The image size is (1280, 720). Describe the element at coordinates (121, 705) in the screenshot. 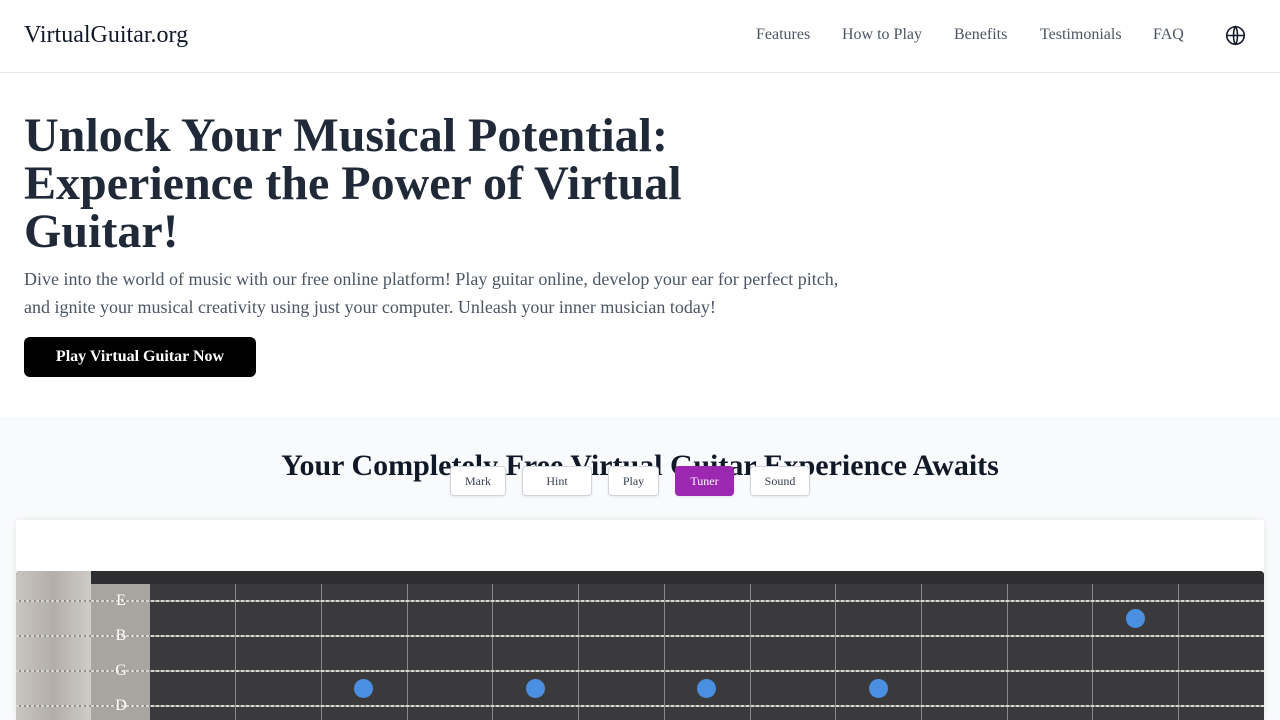

I see `string-label-d: D` at that location.